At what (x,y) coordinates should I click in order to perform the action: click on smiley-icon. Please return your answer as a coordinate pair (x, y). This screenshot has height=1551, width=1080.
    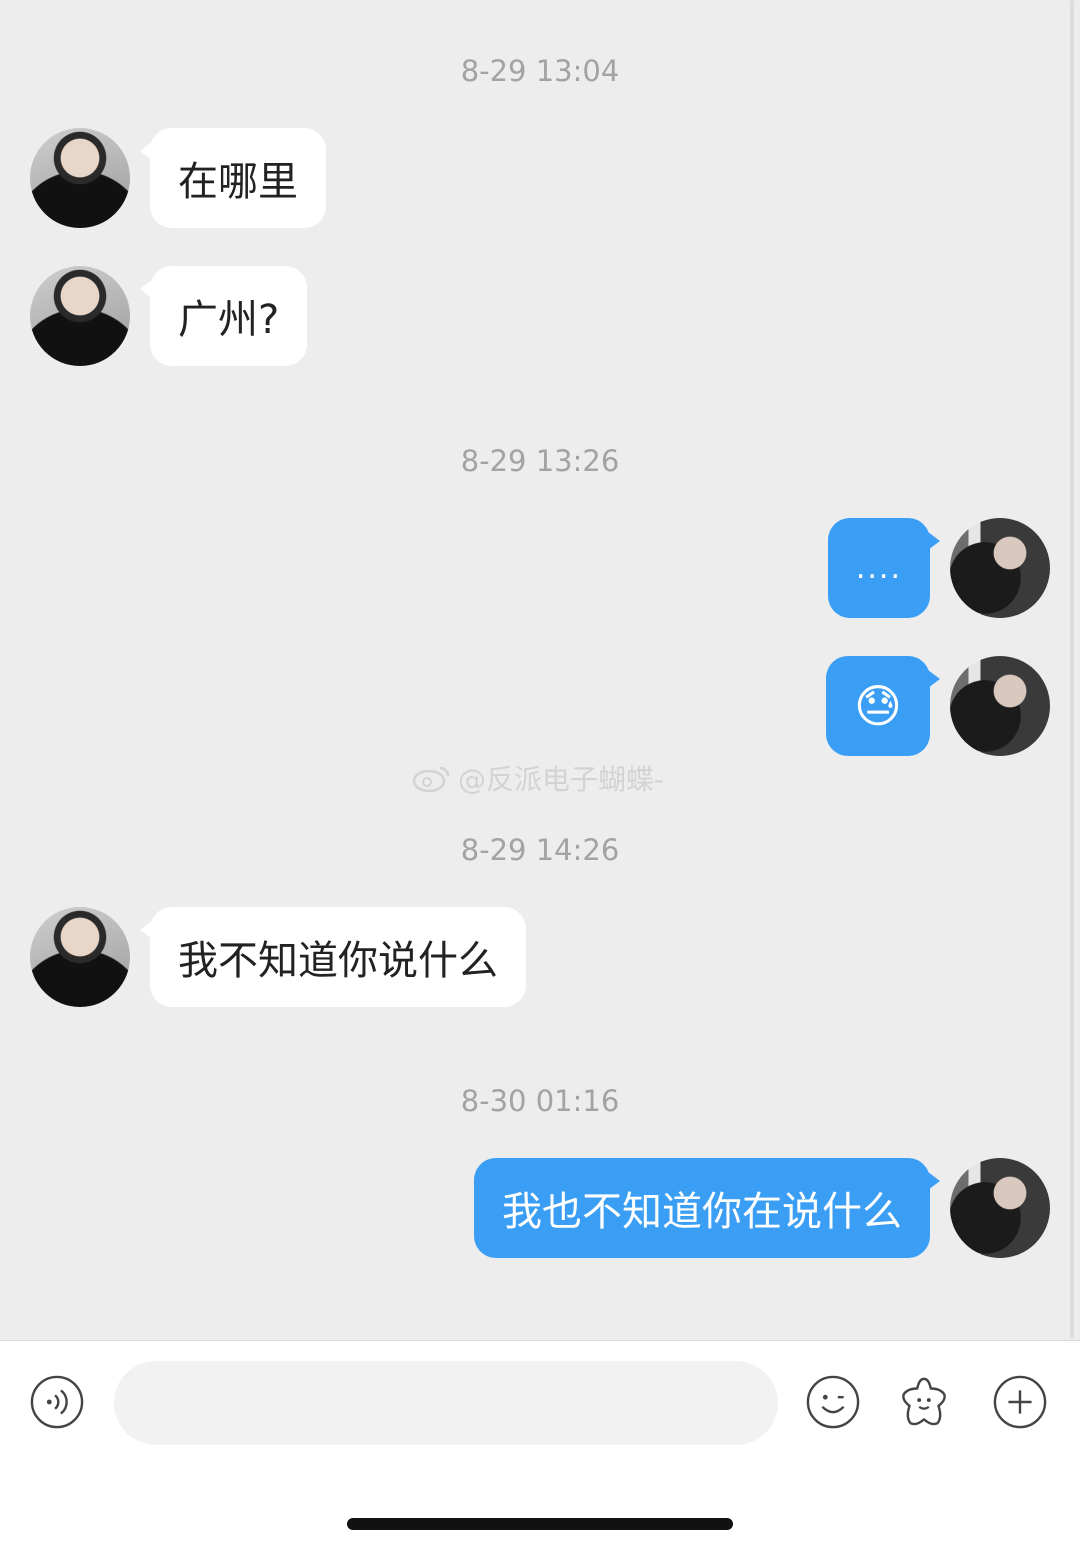
    Looking at the image, I should click on (833, 1402).